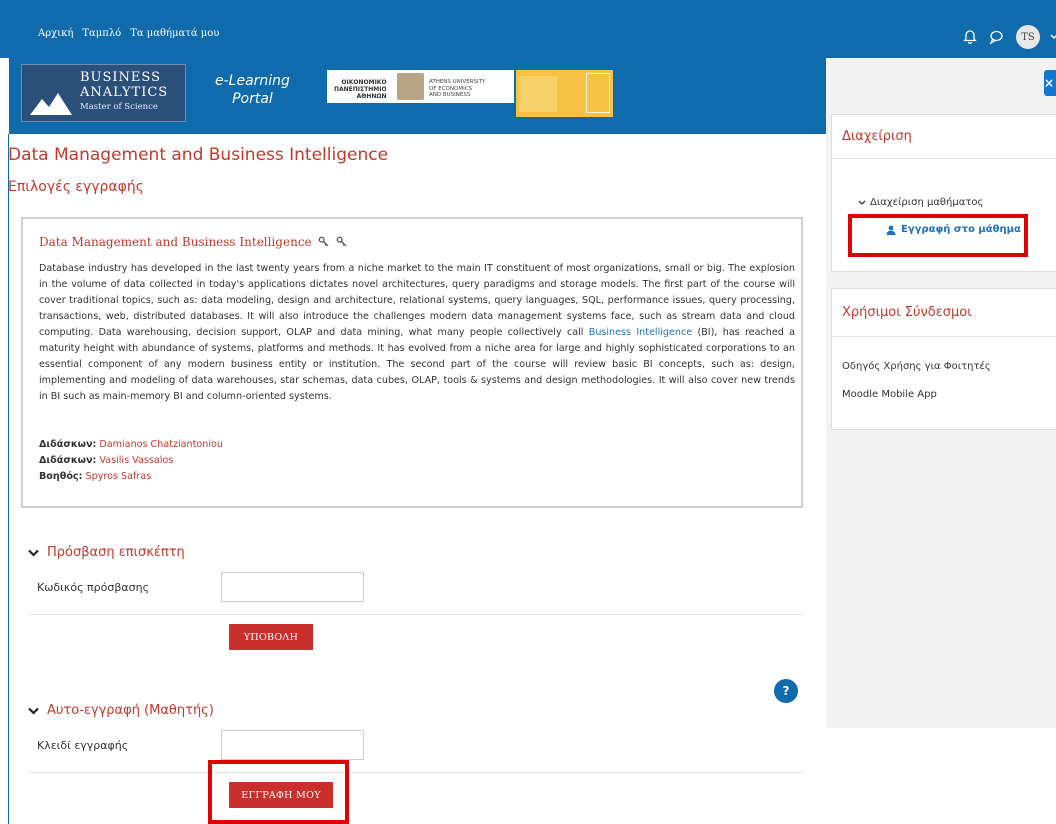  What do you see at coordinates (1009, 37) in the screenshot?
I see `navbar-tools: TS` at bounding box center [1009, 37].